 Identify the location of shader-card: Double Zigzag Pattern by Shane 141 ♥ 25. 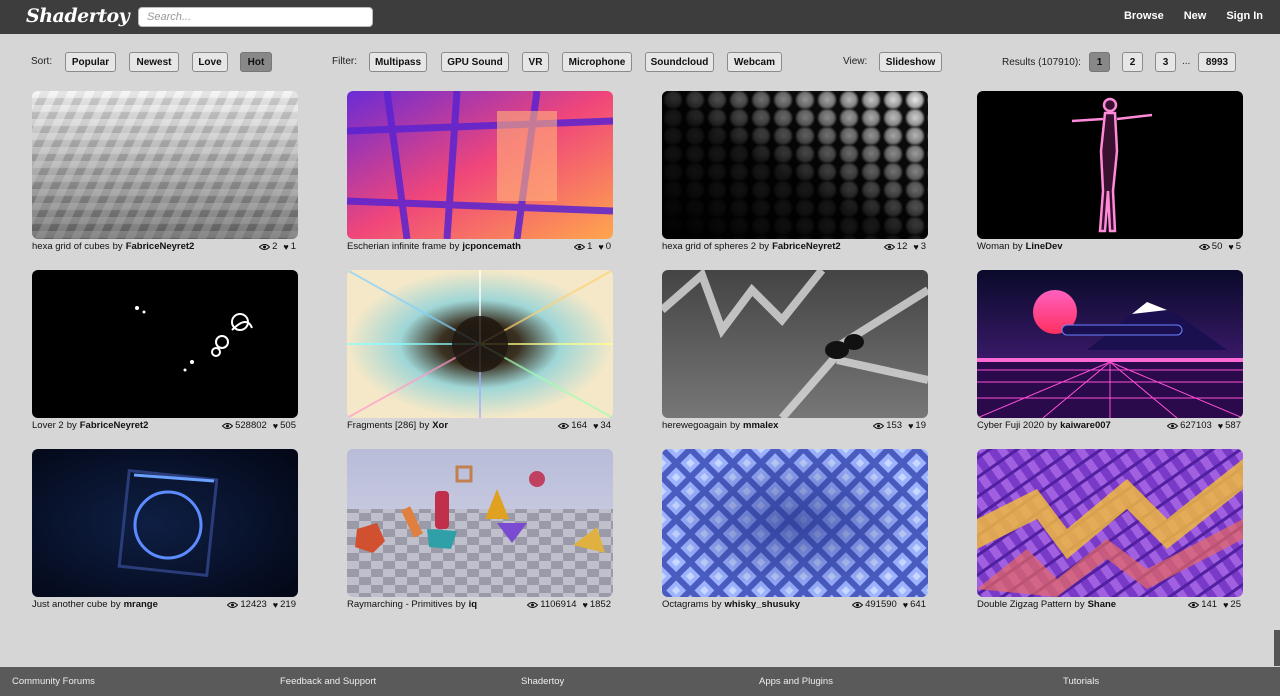
(1110, 530).